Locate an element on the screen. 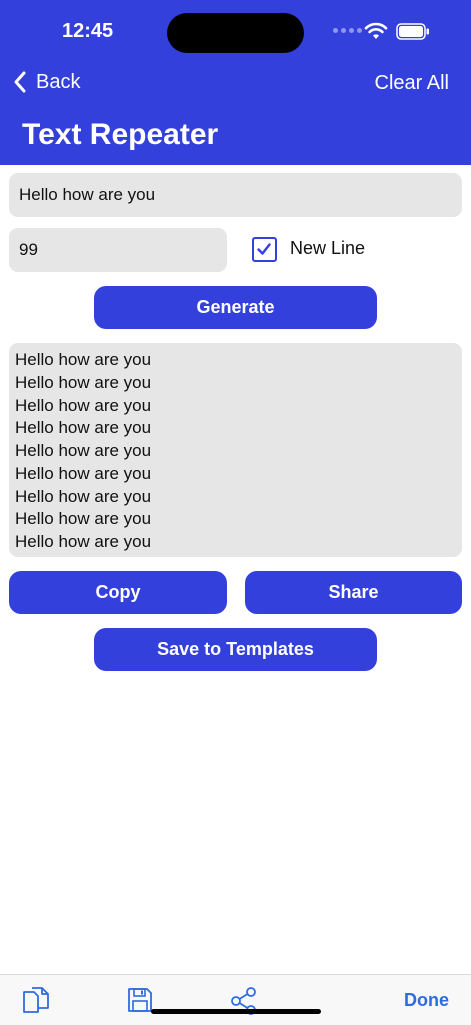 The width and height of the screenshot is (471, 1025). page-title: Text Repeater is located at coordinates (120, 134).